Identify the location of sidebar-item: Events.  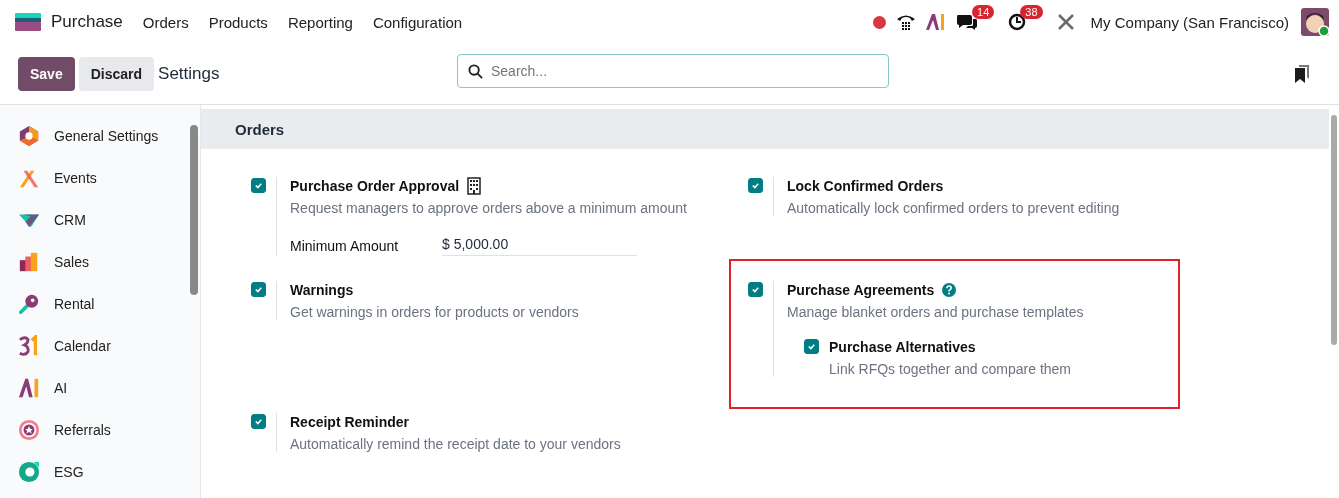
(94, 178).